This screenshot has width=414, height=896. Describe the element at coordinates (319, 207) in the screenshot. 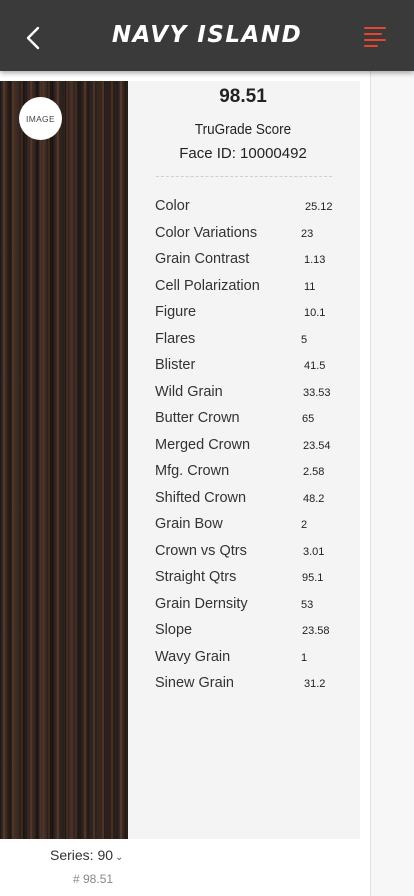

I see `metric-value: 25.12` at that location.